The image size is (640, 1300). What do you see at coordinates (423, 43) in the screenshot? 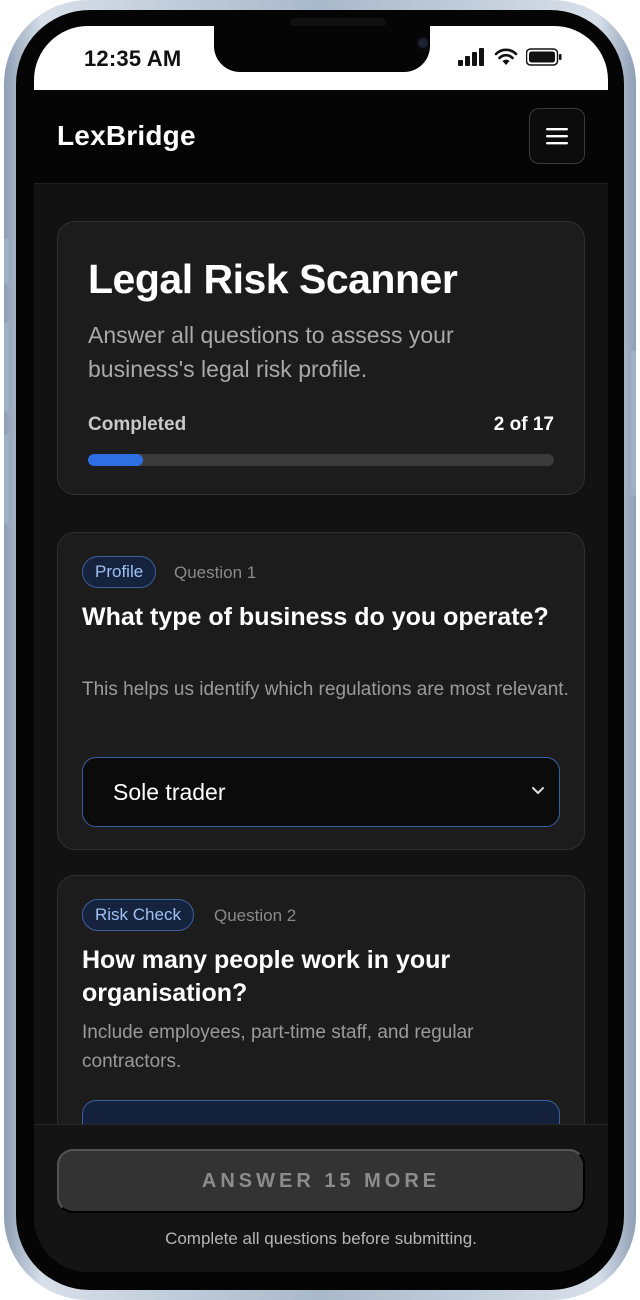
I see `front-camera` at bounding box center [423, 43].